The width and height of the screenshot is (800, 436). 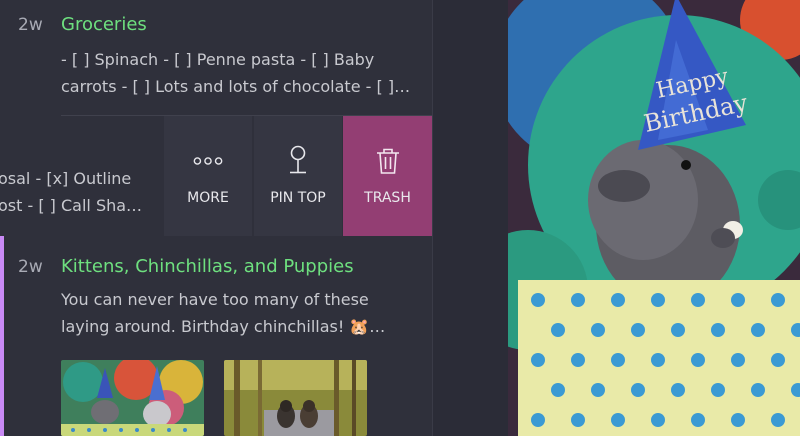 I want to click on trash-icon, so click(x=388, y=161).